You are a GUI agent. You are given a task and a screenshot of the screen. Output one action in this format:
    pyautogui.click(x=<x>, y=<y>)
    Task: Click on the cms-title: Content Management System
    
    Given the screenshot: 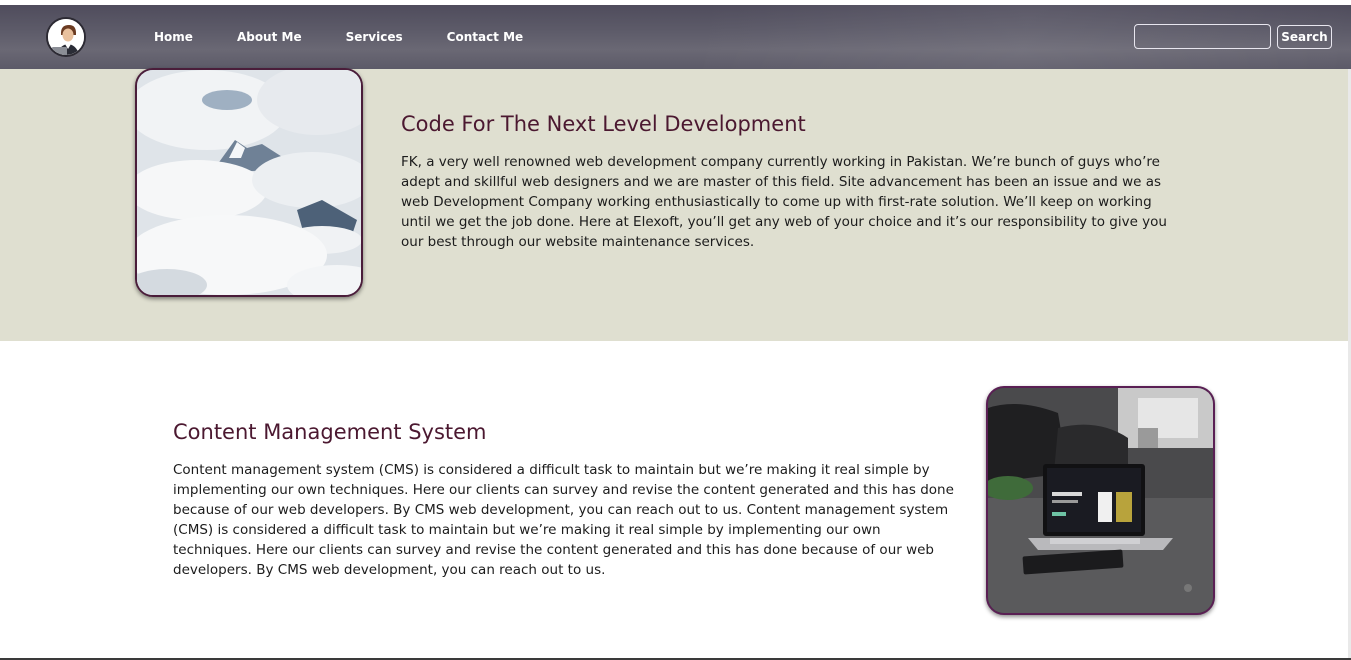 What is the action you would take?
    pyautogui.click(x=330, y=432)
    